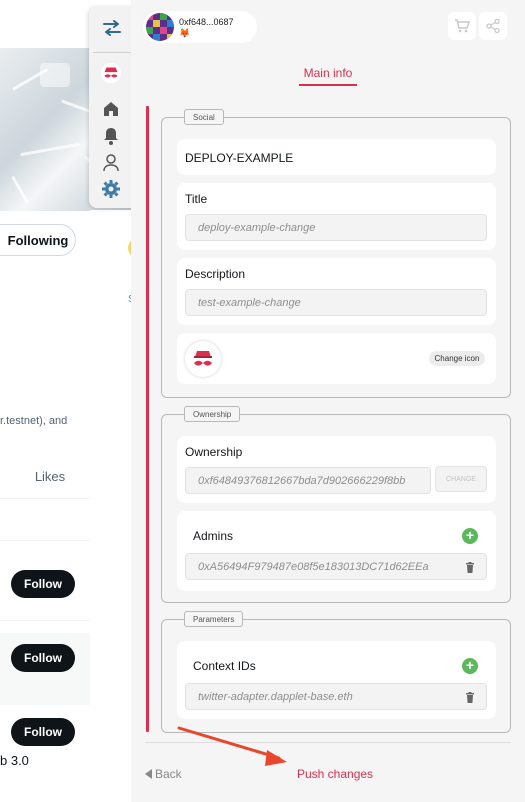  What do you see at coordinates (203, 359) in the screenshot?
I see `module-logo-icon` at bounding box center [203, 359].